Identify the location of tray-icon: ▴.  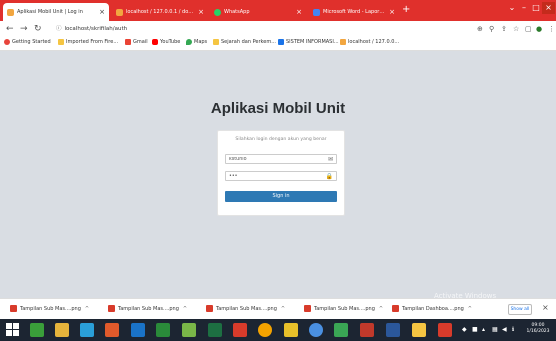
(483, 330).